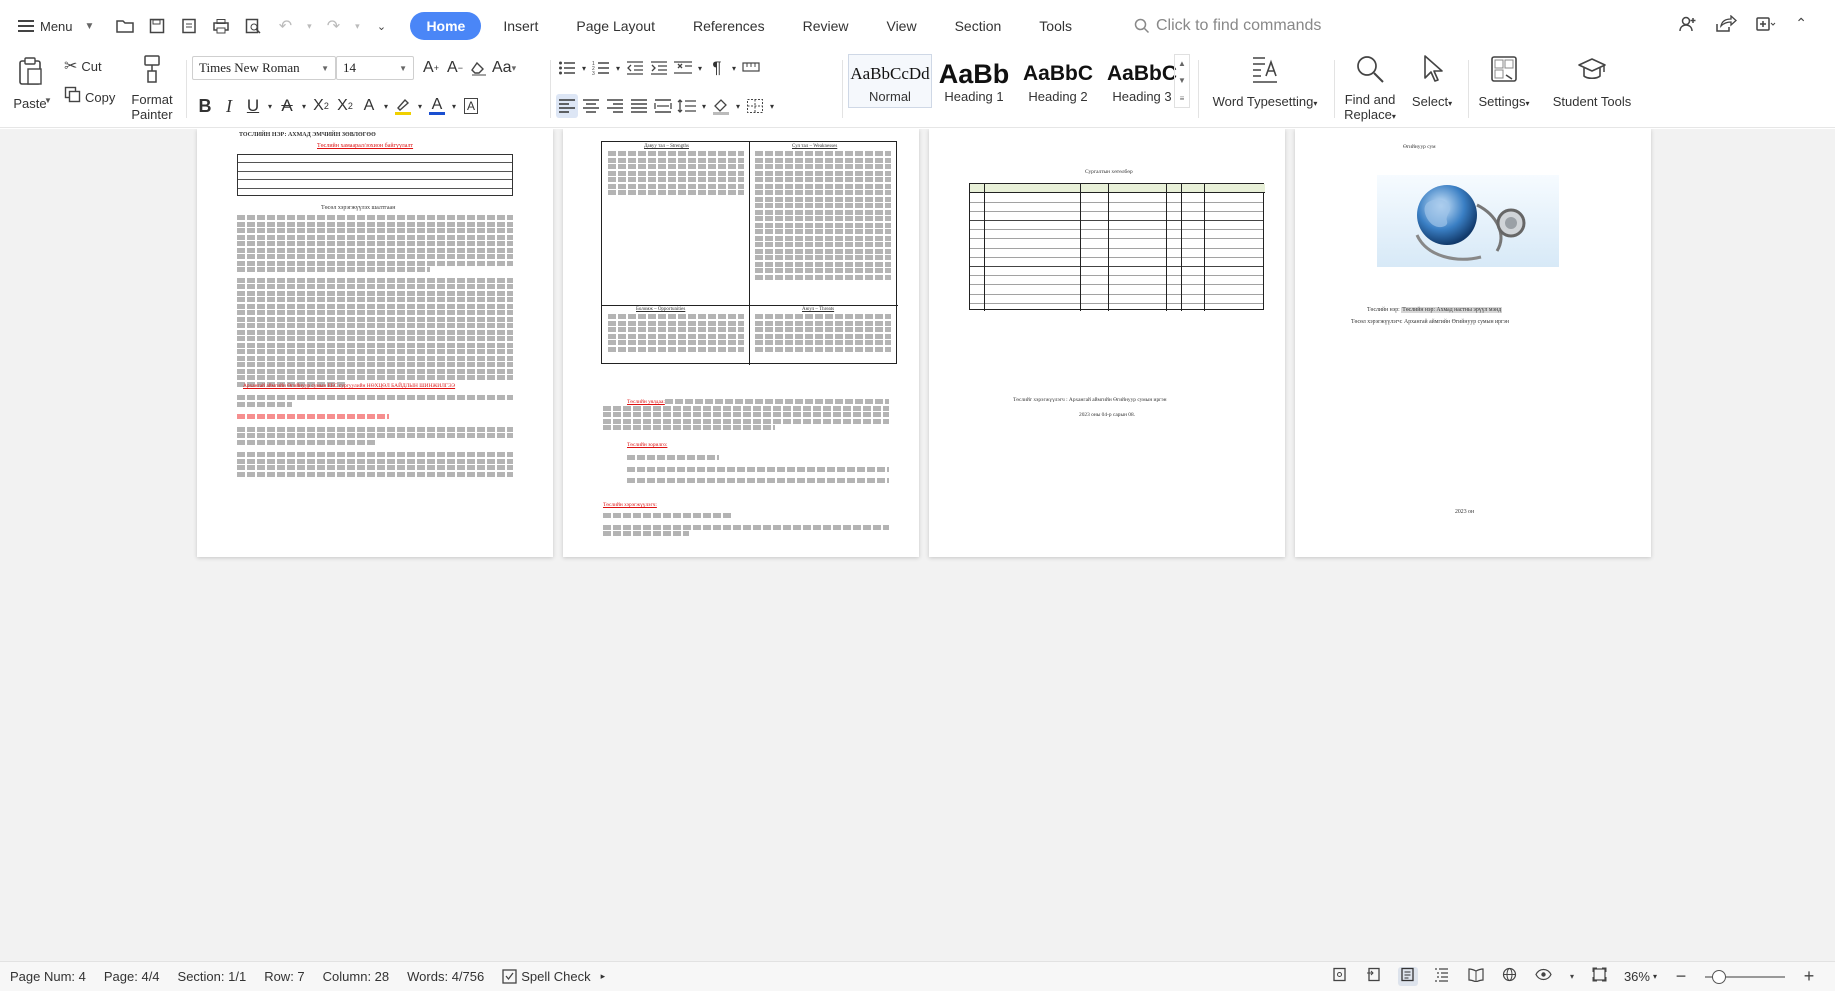 The height and width of the screenshot is (991, 1835). What do you see at coordinates (901, 26) in the screenshot?
I see `tab-view: View` at bounding box center [901, 26].